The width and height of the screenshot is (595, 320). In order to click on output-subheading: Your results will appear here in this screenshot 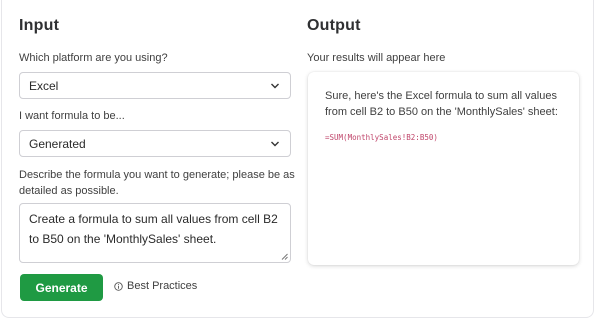, I will do `click(376, 58)`.